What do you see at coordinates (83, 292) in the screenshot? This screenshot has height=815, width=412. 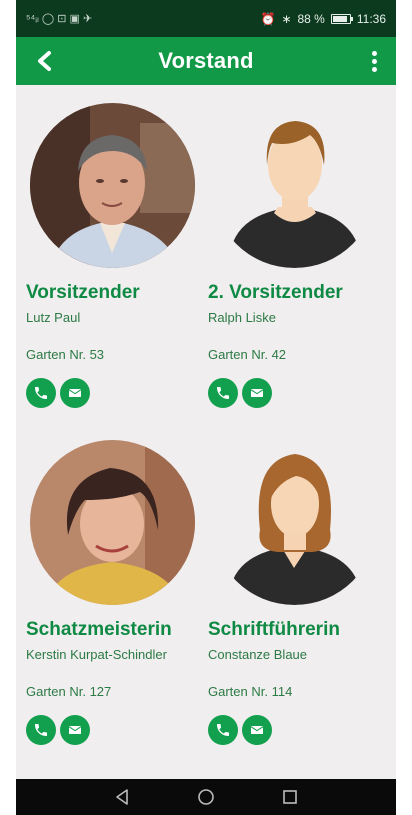 I see `member-role: Vorsitzender` at bounding box center [83, 292].